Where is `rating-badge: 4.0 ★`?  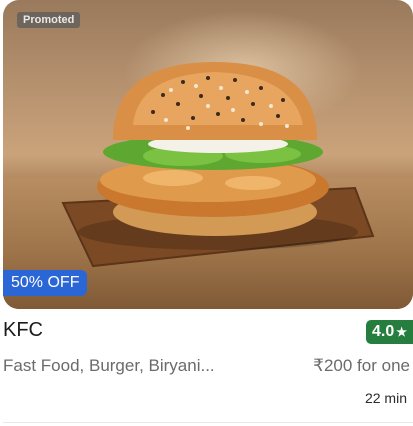 rating-badge: 4.0 ★ is located at coordinates (389, 332).